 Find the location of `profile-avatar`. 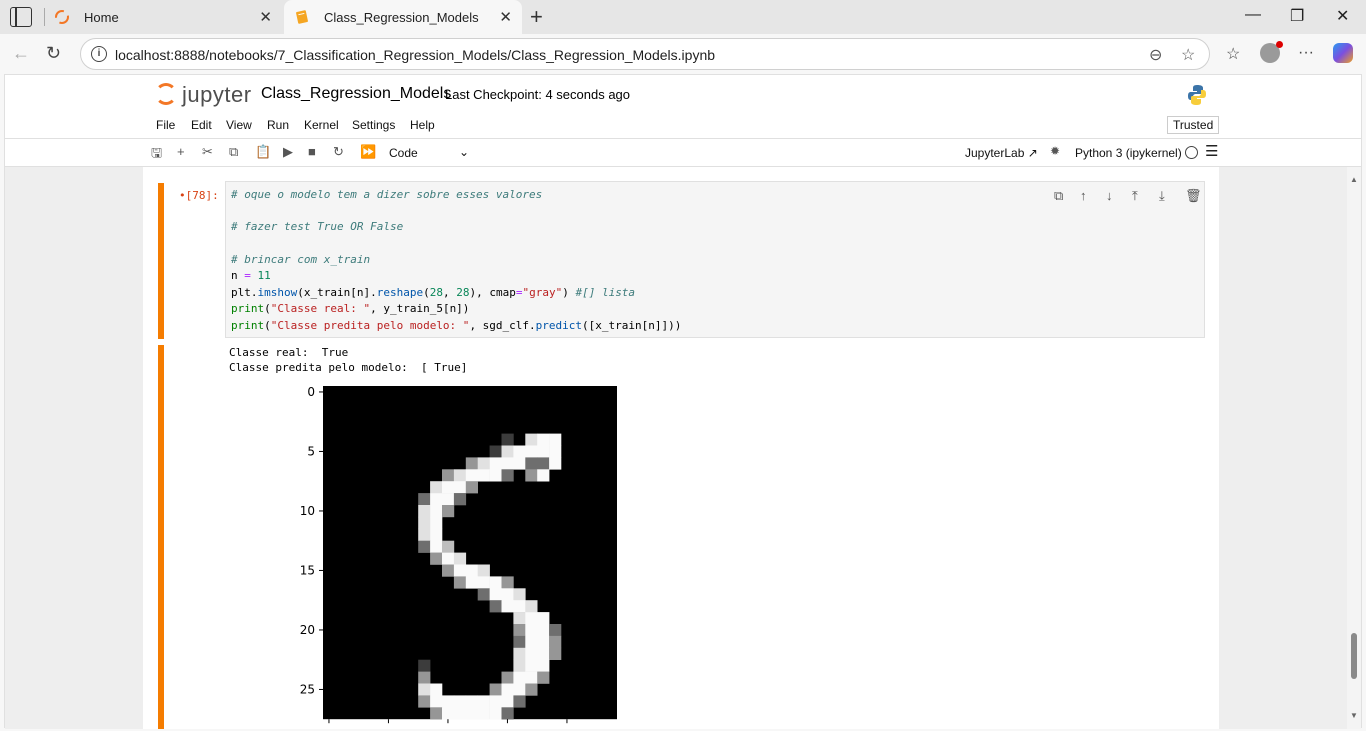

profile-avatar is located at coordinates (1271, 52).